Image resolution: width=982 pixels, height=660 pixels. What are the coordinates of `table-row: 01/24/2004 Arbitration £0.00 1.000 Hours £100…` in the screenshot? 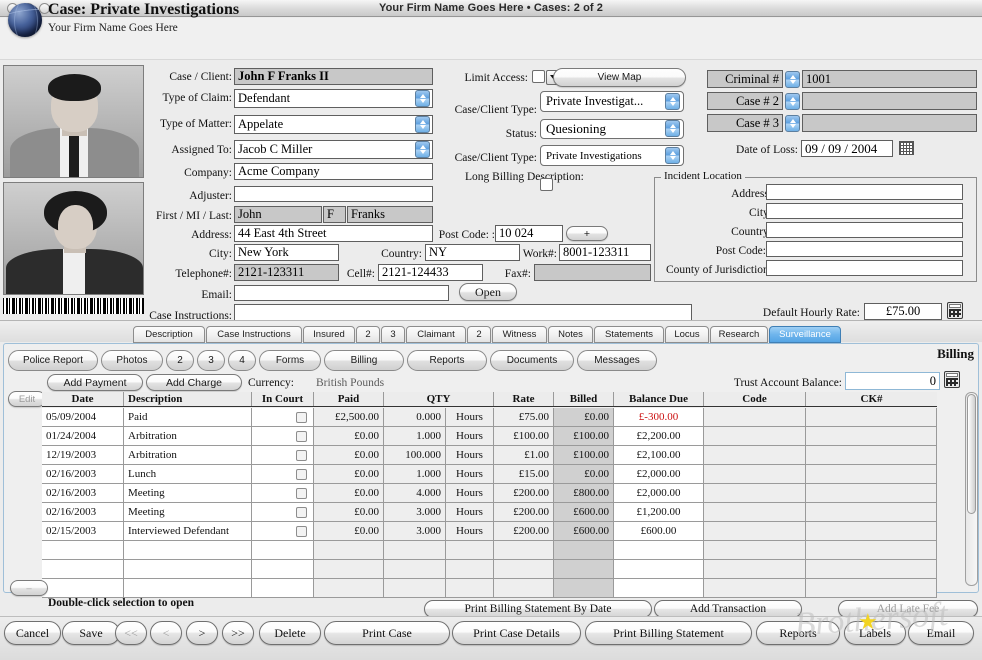 It's located at (489, 436).